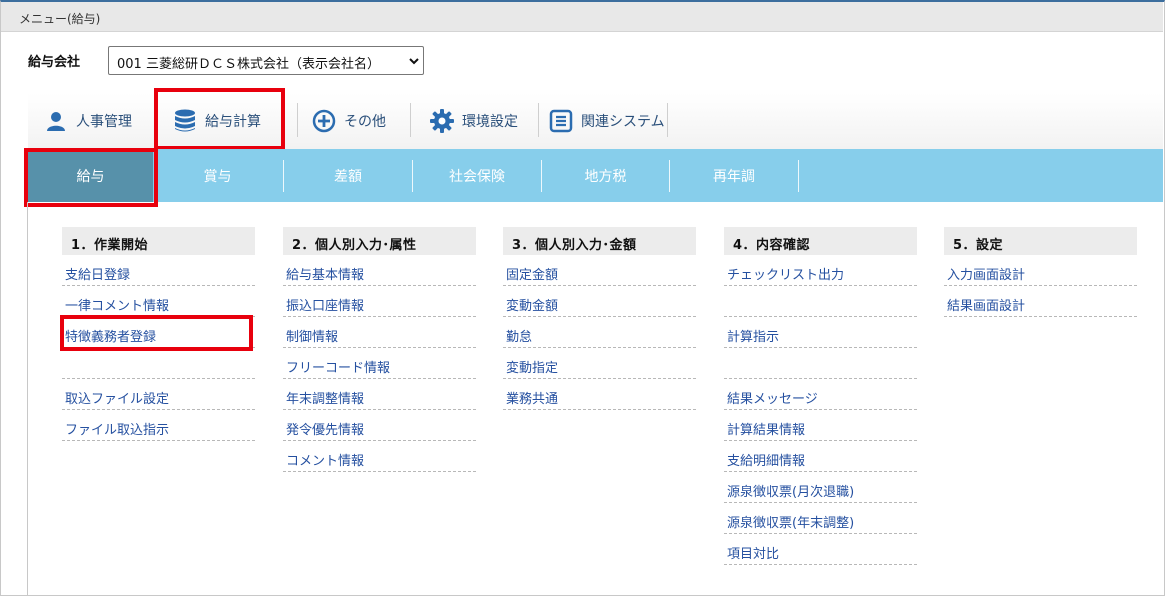 Image resolution: width=1165 pixels, height=596 pixels. I want to click on tab-divider, so click(798, 176).